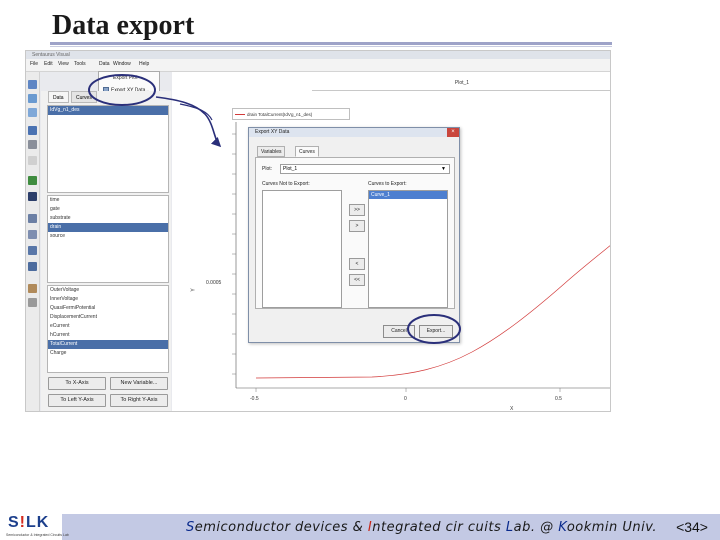 The width and height of the screenshot is (720, 540). Describe the element at coordinates (129, 78) in the screenshot. I see `menu-export-plot: Export Plot` at that location.